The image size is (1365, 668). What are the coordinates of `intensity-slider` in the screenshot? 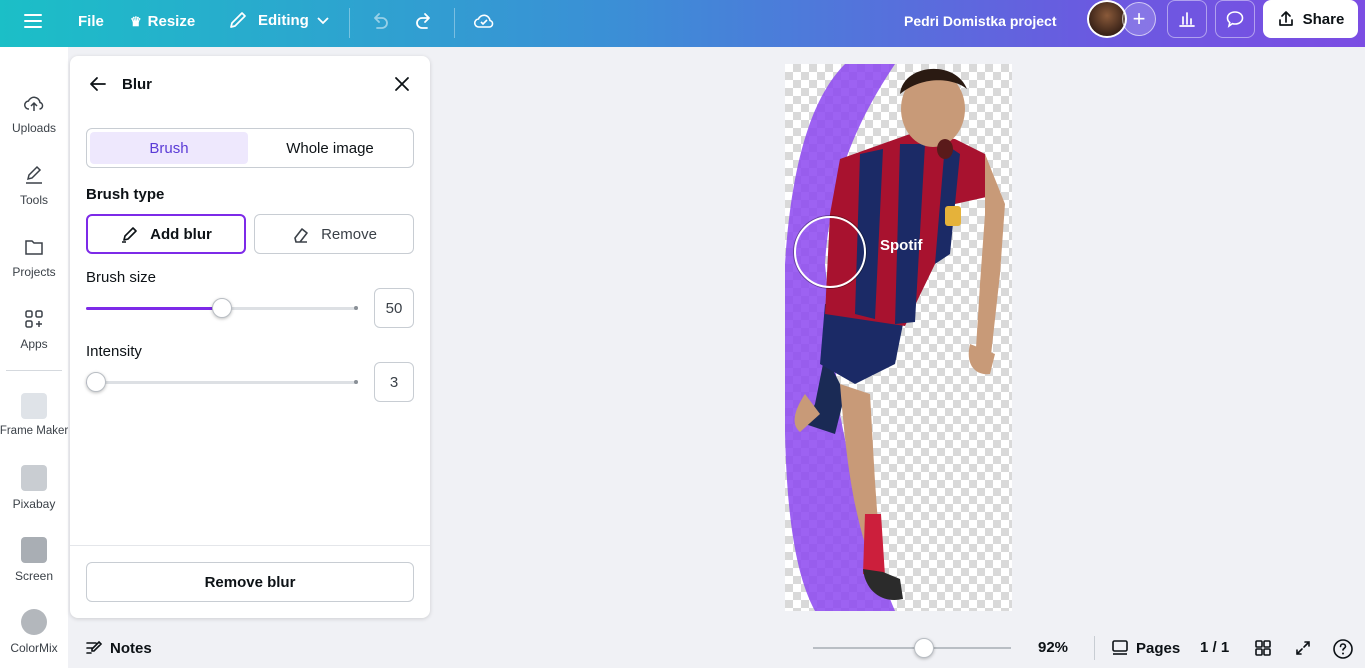 It's located at (222, 382).